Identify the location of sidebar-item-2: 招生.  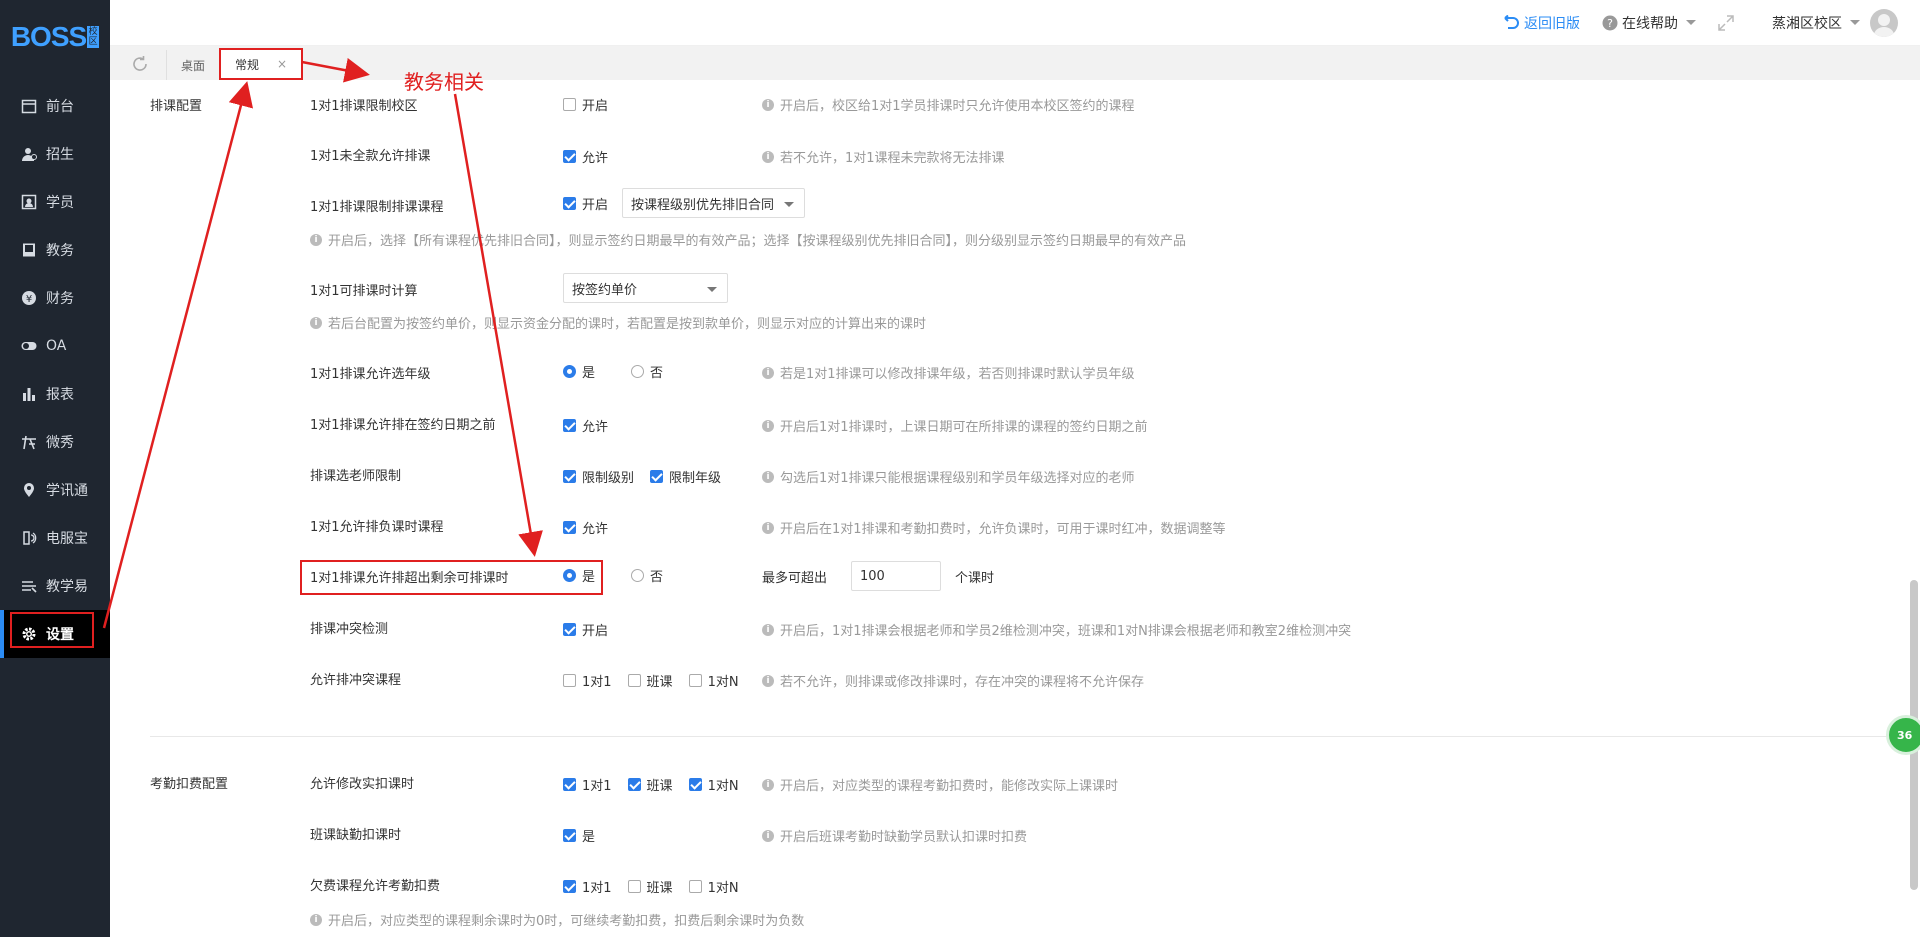
(55, 154).